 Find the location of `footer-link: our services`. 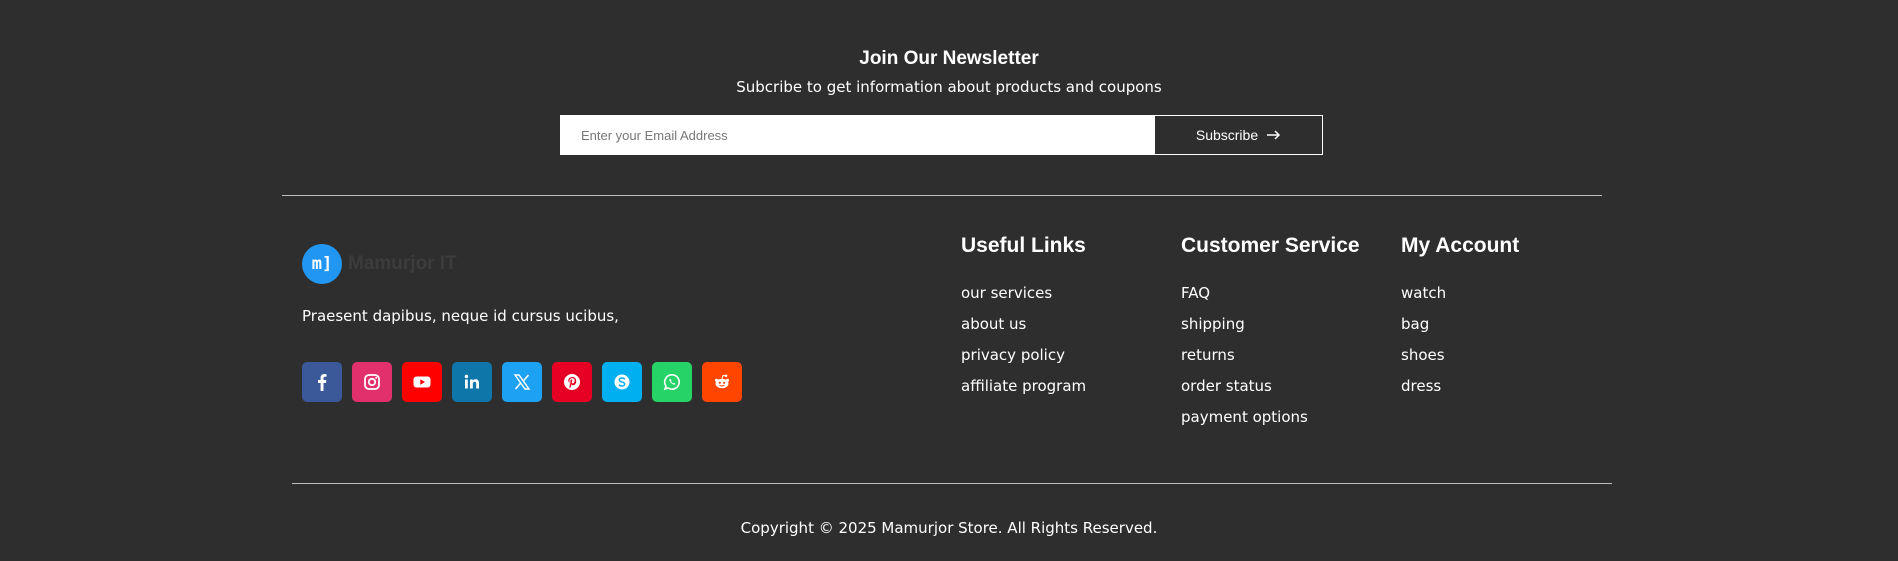

footer-link: our services is located at coordinates (1023, 298).